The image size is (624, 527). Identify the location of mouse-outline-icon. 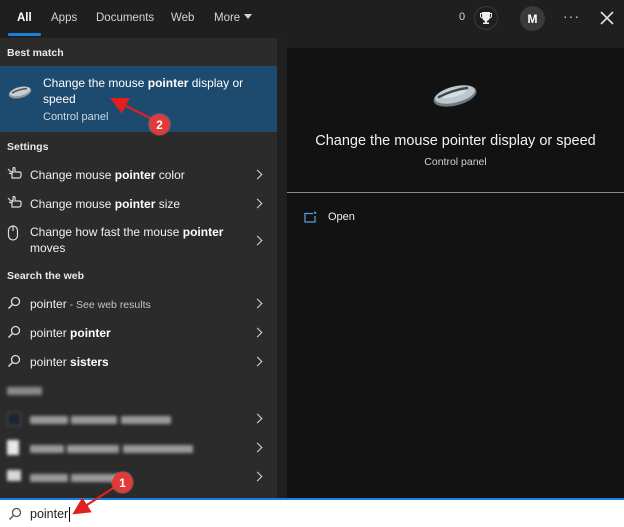
(13, 235).